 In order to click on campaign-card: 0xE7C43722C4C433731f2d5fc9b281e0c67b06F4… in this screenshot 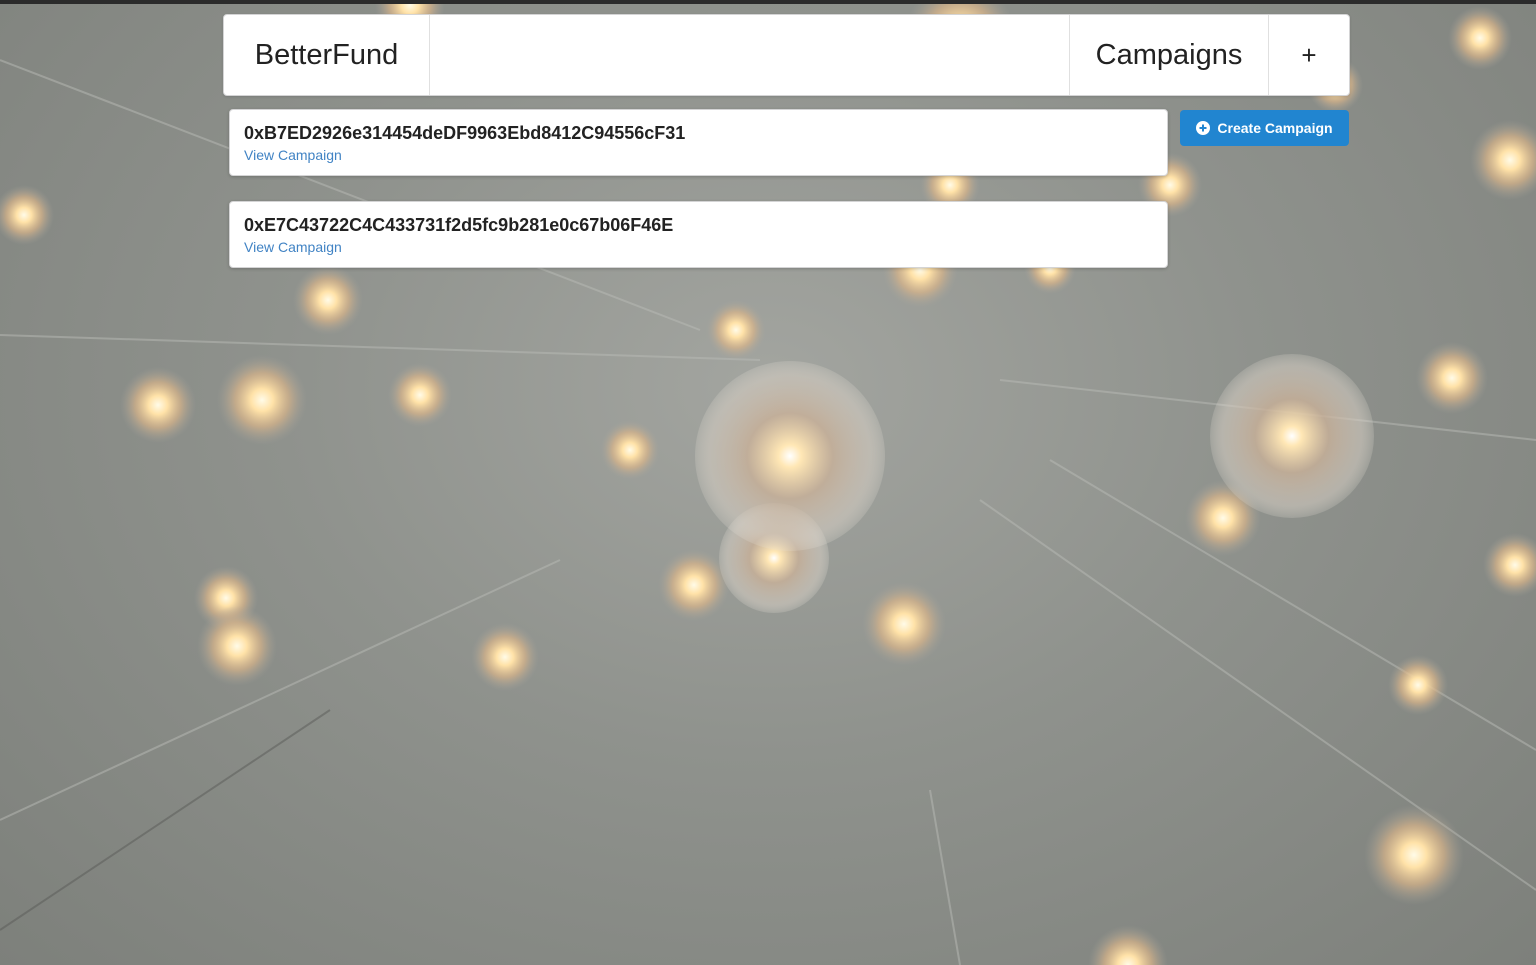, I will do `click(698, 234)`.